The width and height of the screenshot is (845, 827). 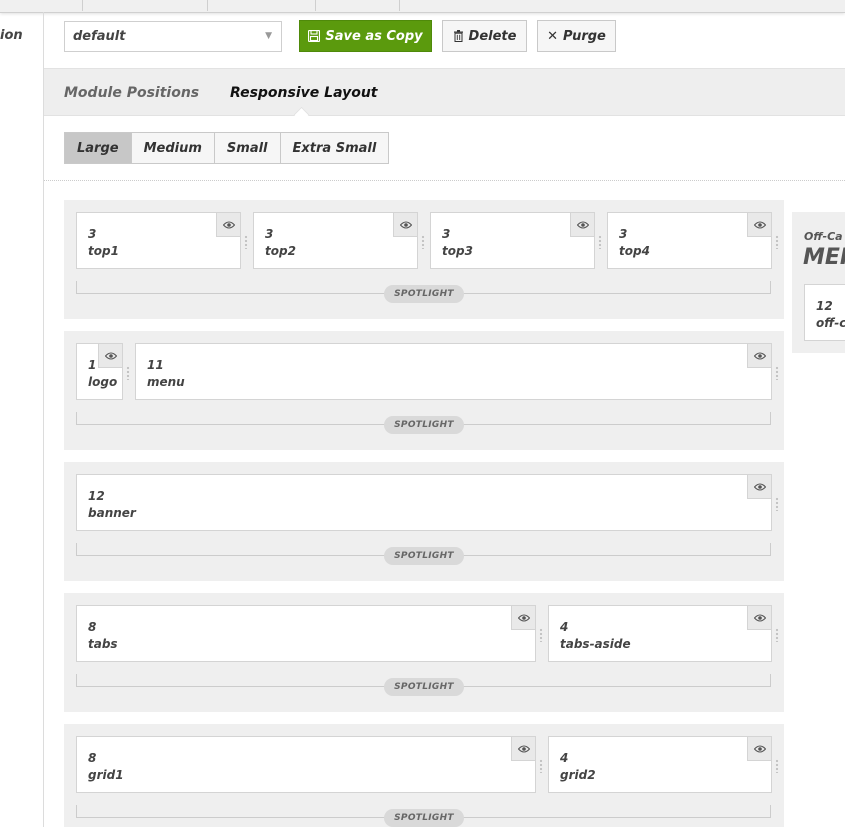 What do you see at coordinates (103, 371) in the screenshot?
I see `position-block: 1 logo` at bounding box center [103, 371].